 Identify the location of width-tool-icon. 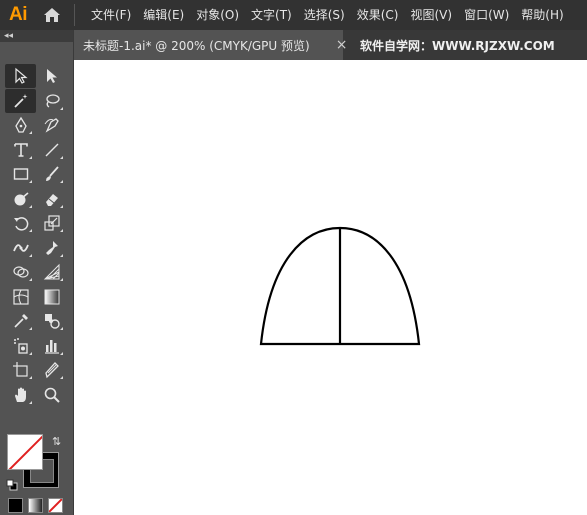
(20, 248).